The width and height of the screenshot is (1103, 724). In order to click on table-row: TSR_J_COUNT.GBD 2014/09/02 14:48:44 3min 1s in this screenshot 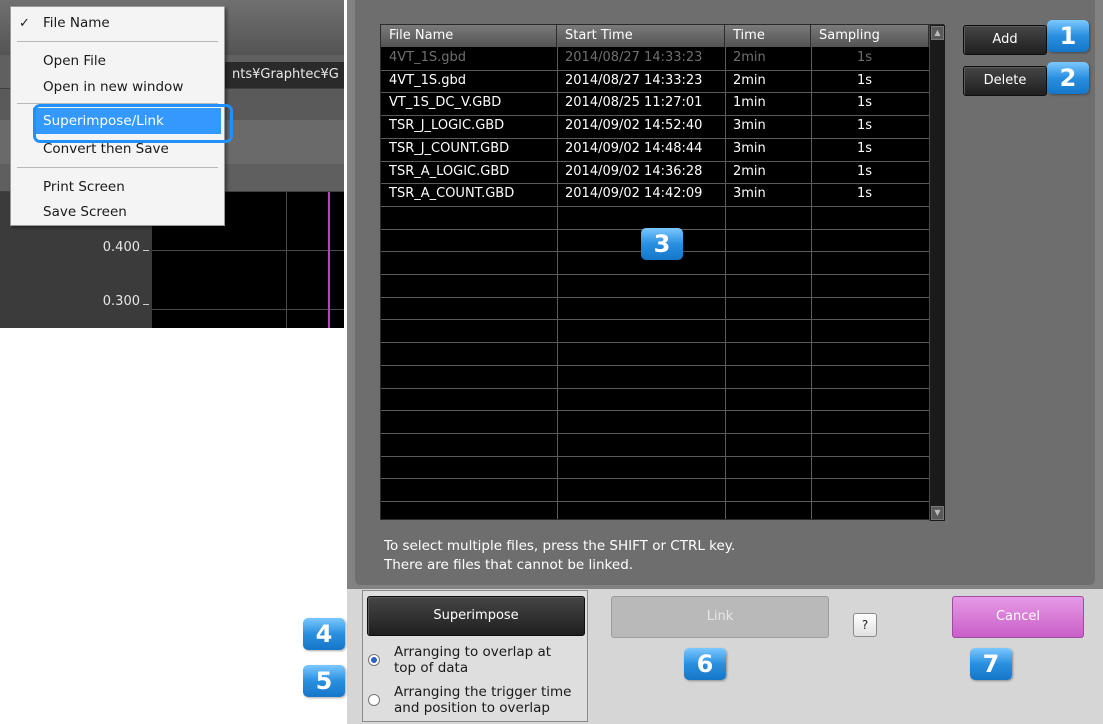, I will do `click(655, 149)`.